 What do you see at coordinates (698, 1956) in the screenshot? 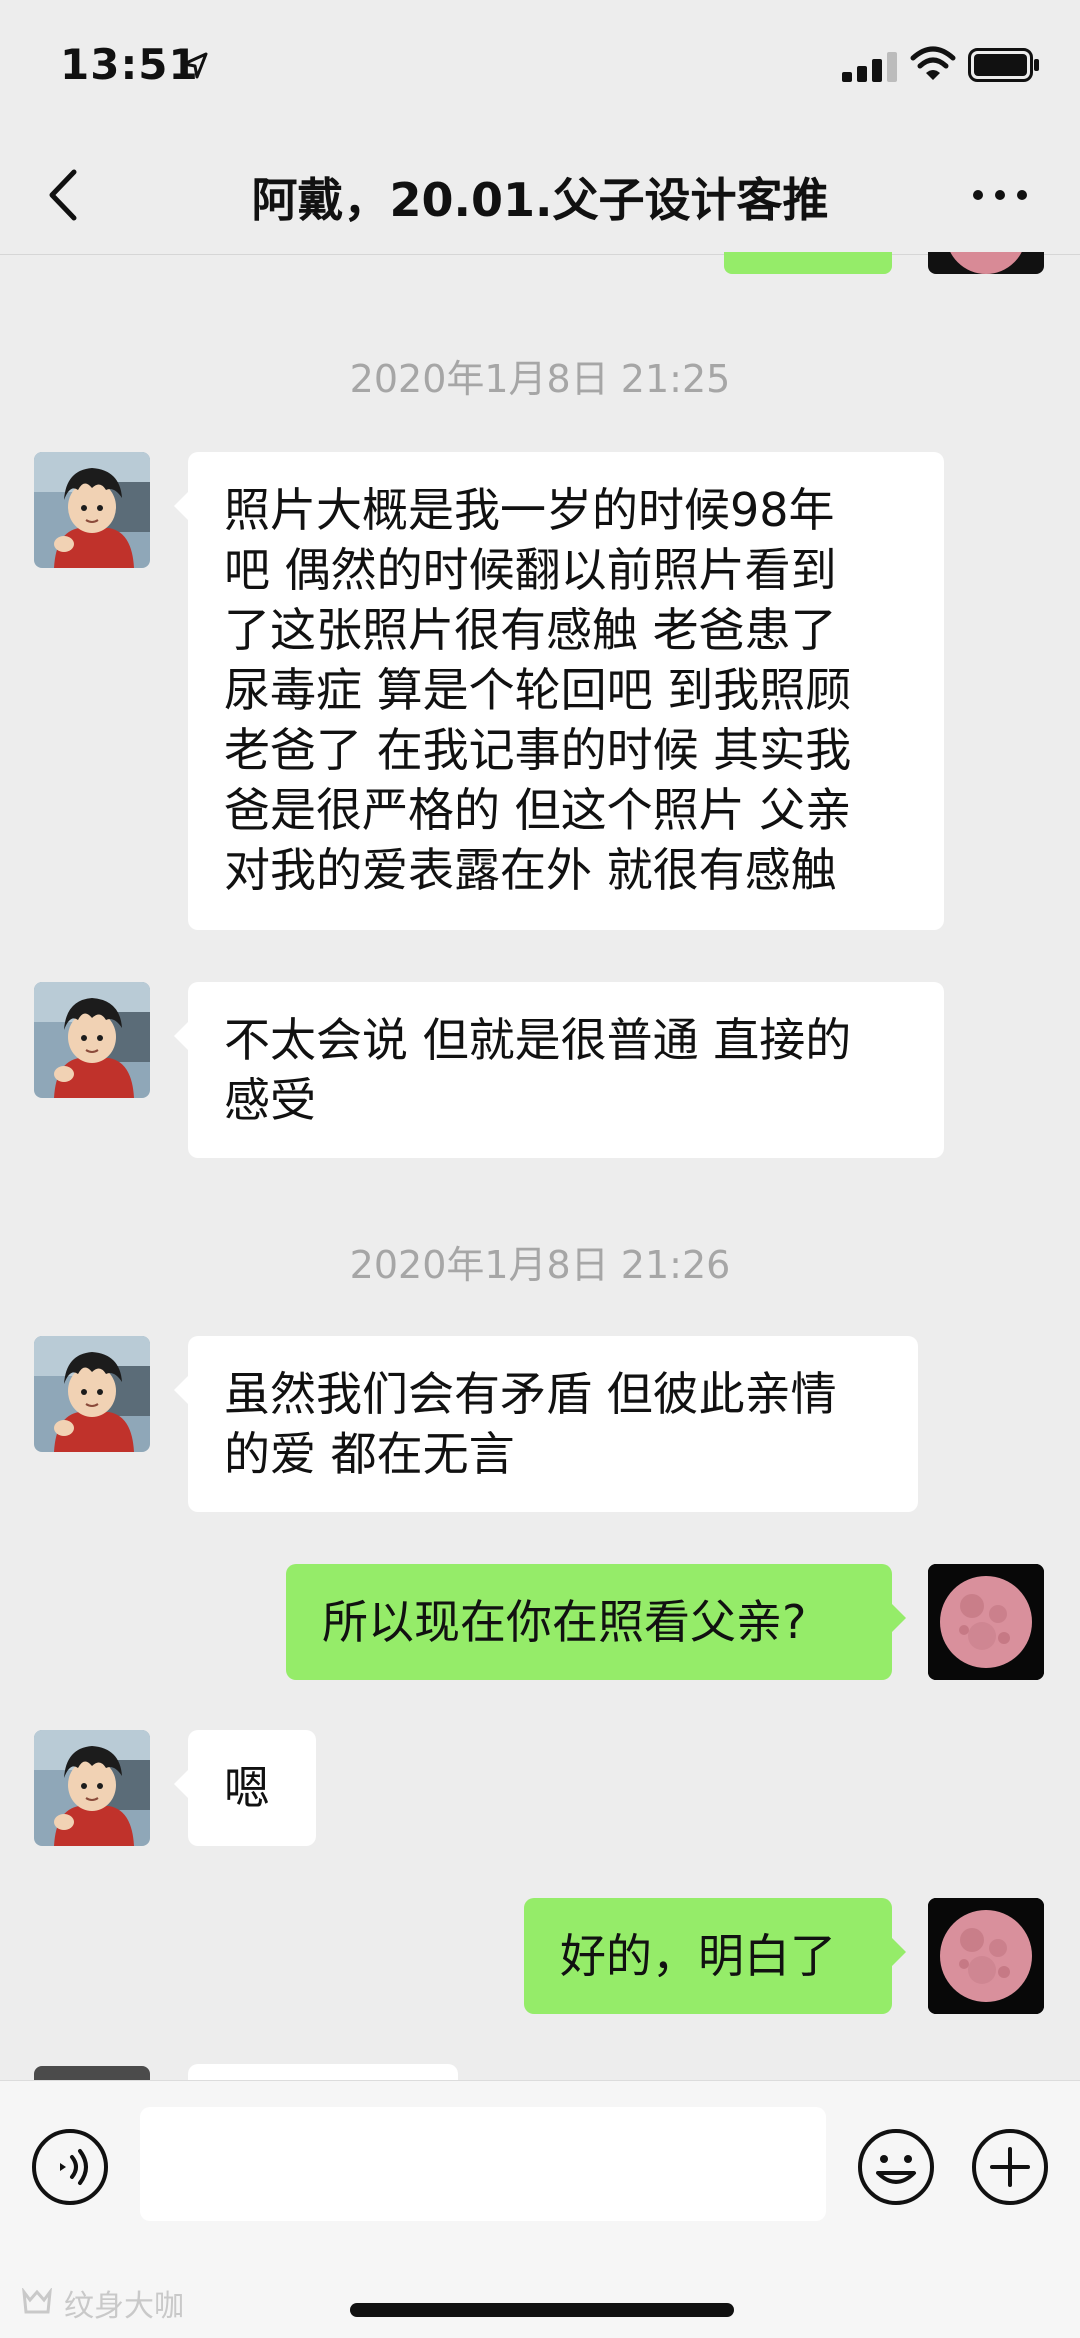
I see `message-line: 好的，明白了` at bounding box center [698, 1956].